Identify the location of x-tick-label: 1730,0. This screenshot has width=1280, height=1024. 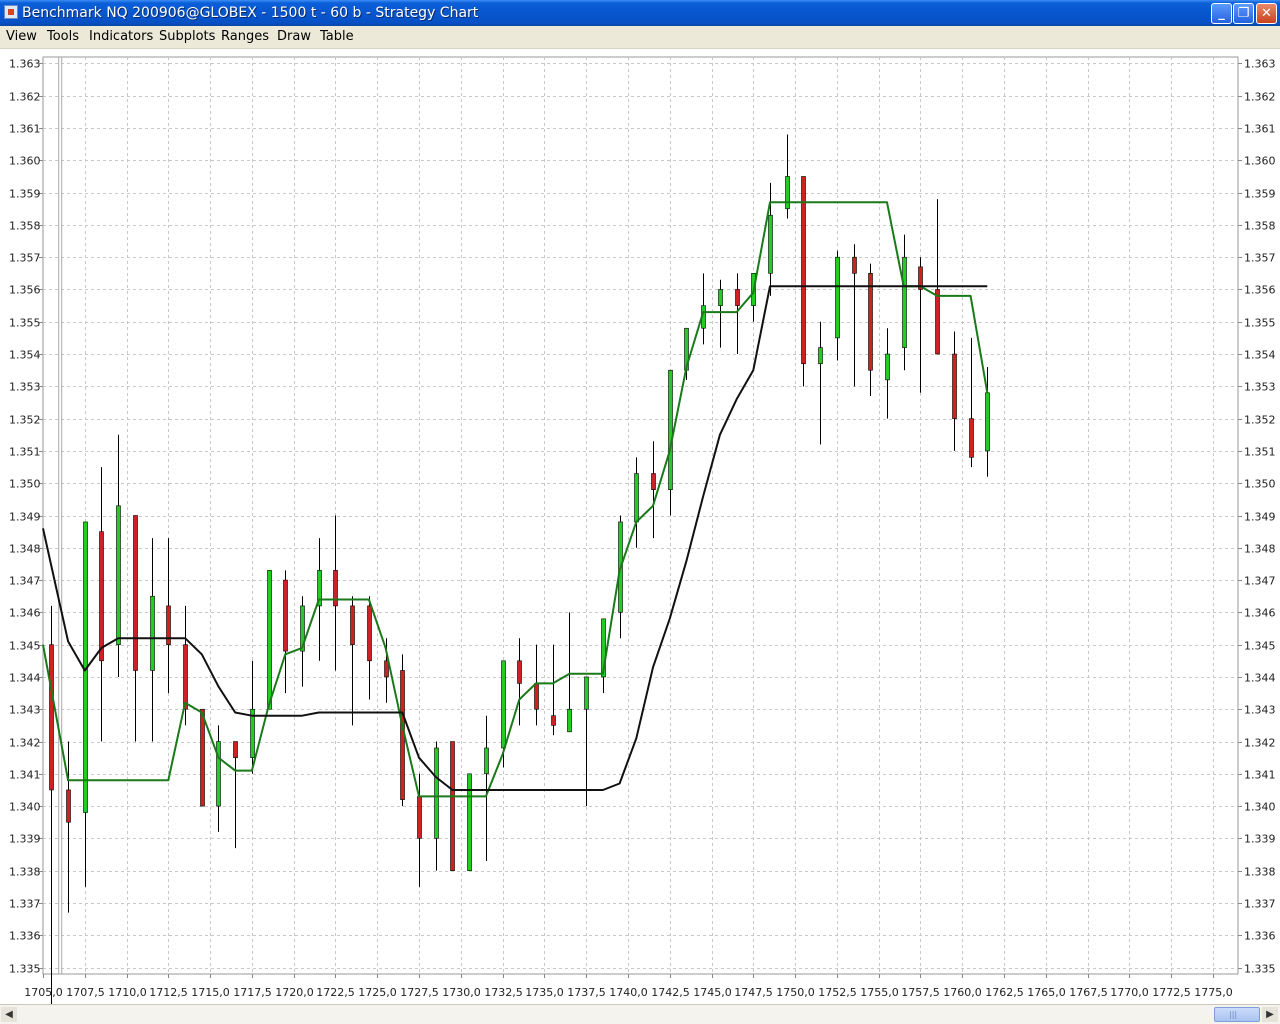
(461, 992).